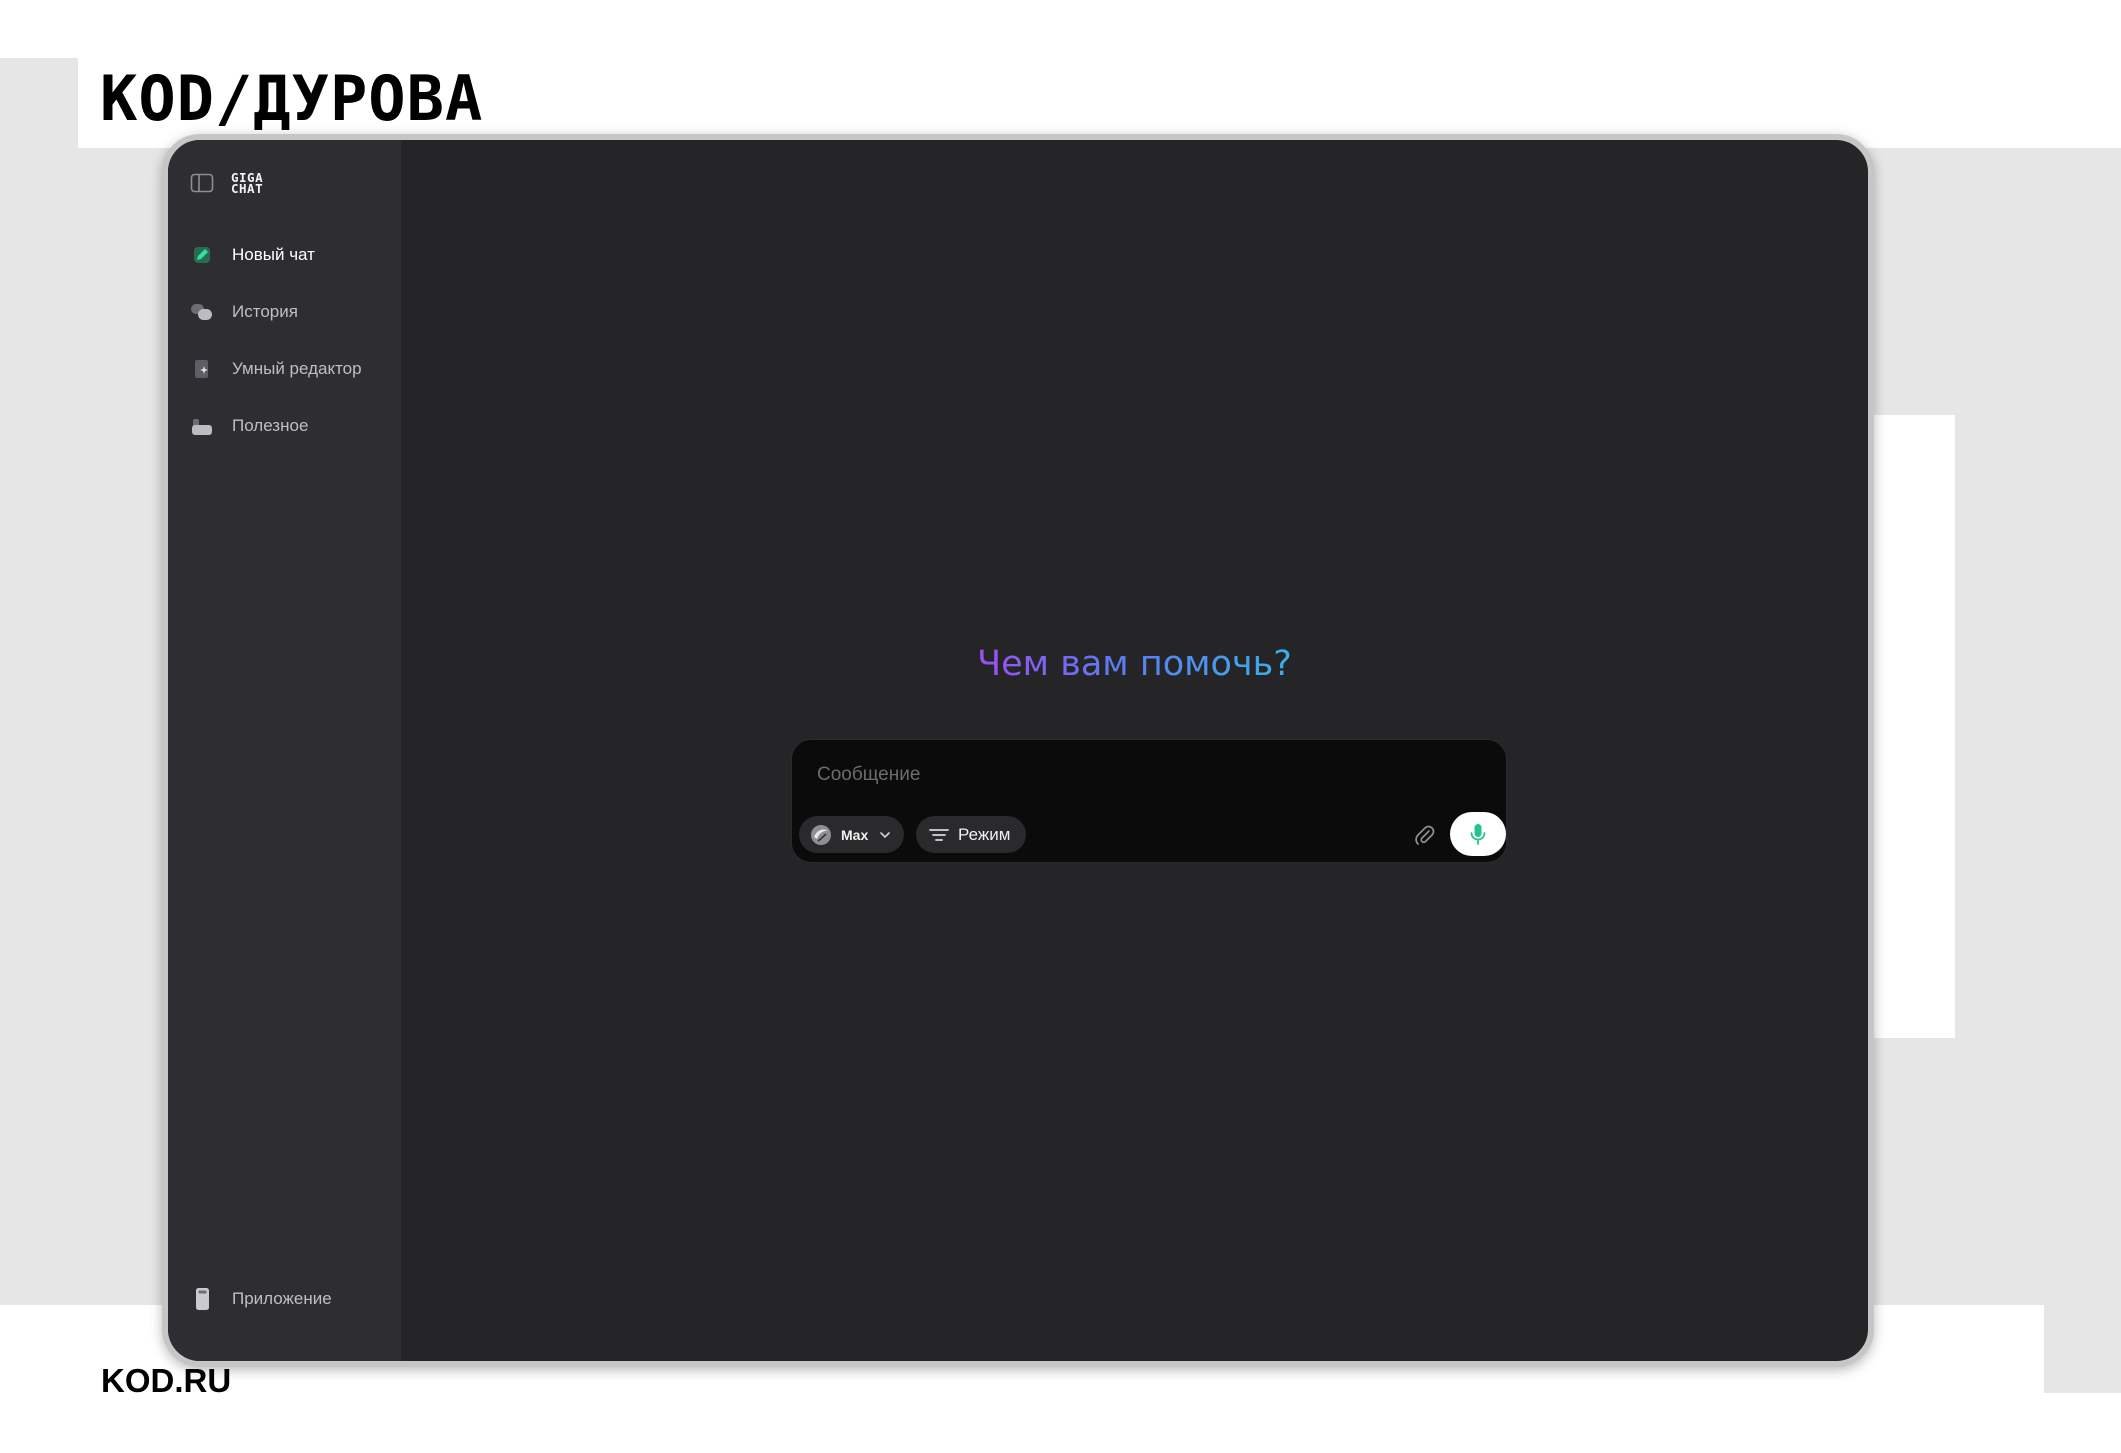 Image resolution: width=2121 pixels, height=1453 pixels. What do you see at coordinates (202, 312) in the screenshot?
I see `chat-bubbles-icon` at bounding box center [202, 312].